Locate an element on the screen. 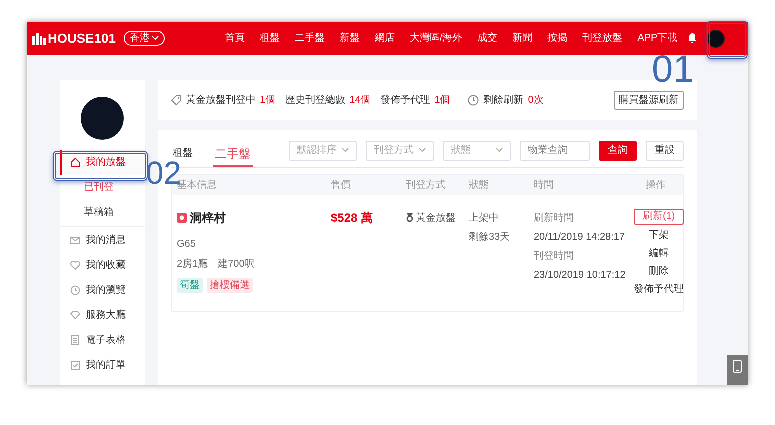 The height and width of the screenshot is (425, 775). sidebar-item: 我的放盤 is located at coordinates (102, 162).